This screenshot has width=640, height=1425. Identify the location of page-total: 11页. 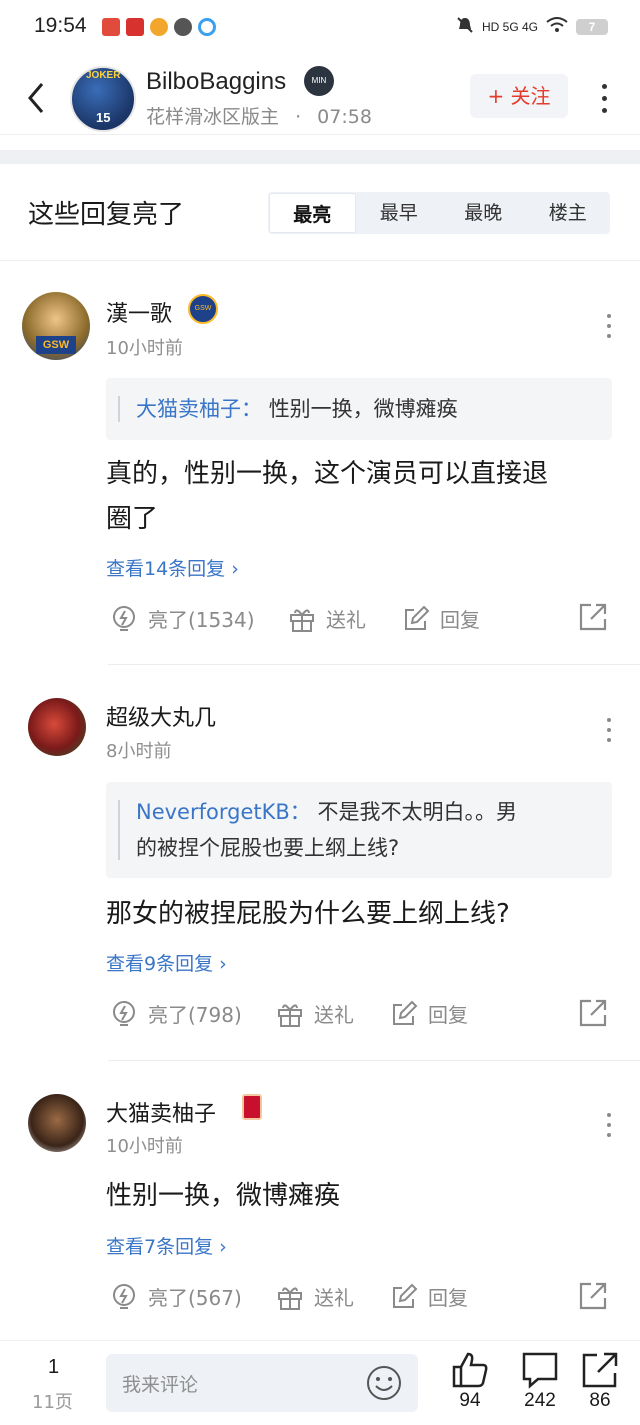
(52, 1401).